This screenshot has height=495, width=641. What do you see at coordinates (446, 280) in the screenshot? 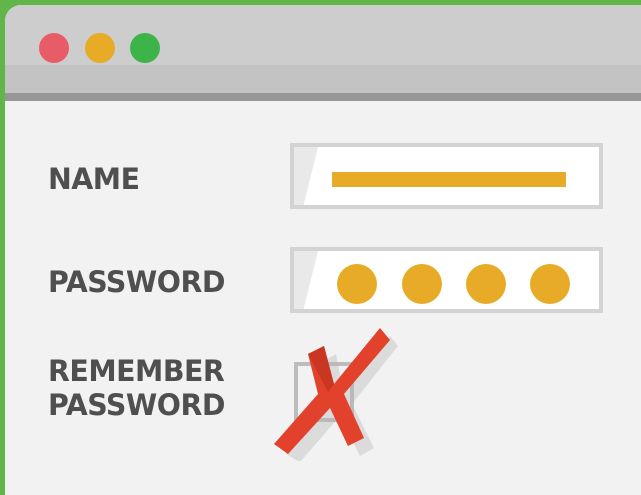
I see `password-input` at bounding box center [446, 280].